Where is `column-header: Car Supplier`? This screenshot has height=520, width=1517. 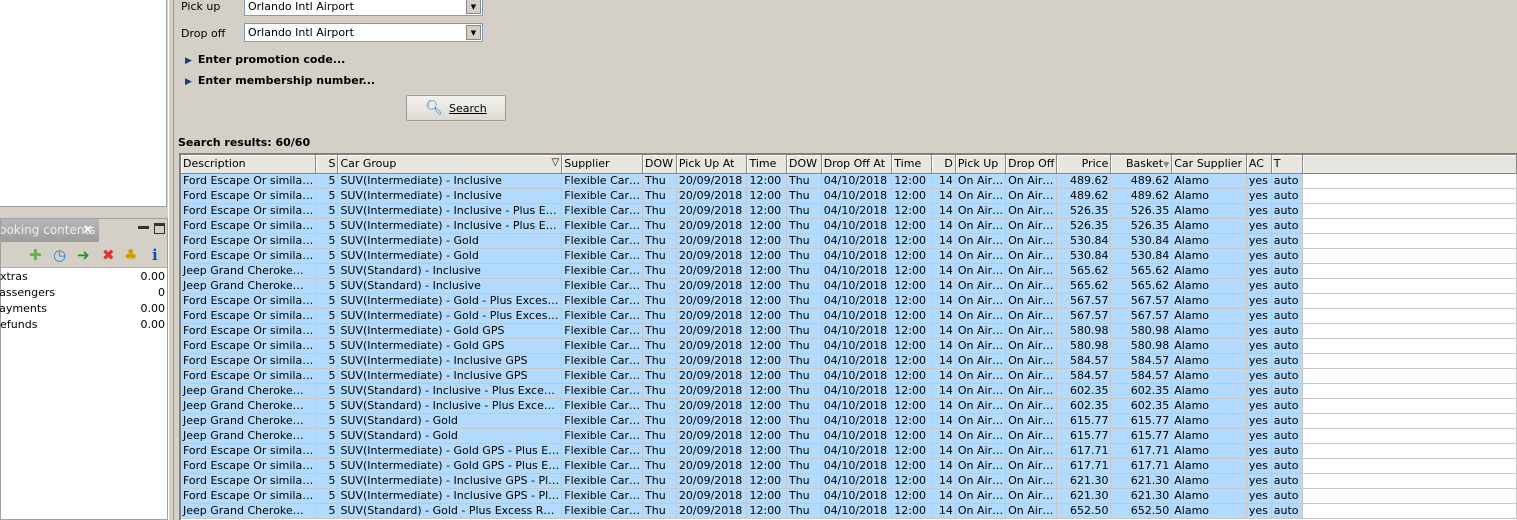 column-header: Car Supplier is located at coordinates (1209, 164).